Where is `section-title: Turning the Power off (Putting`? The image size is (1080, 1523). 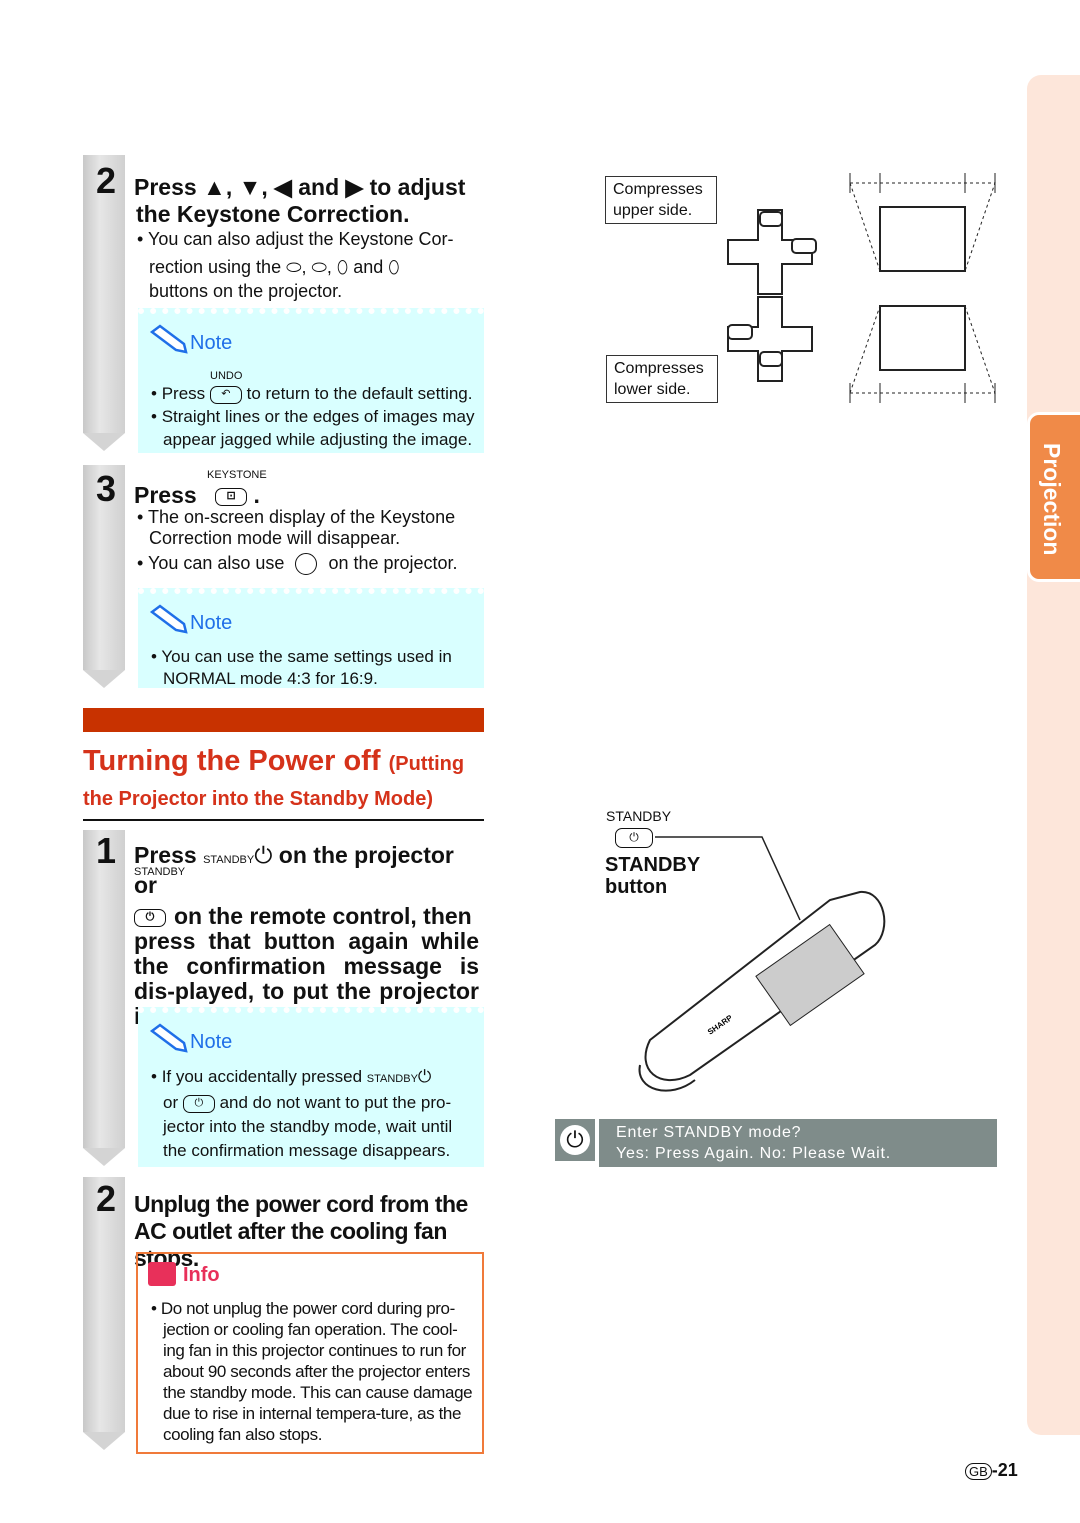 section-title: Turning the Power off (Putting is located at coordinates (274, 761).